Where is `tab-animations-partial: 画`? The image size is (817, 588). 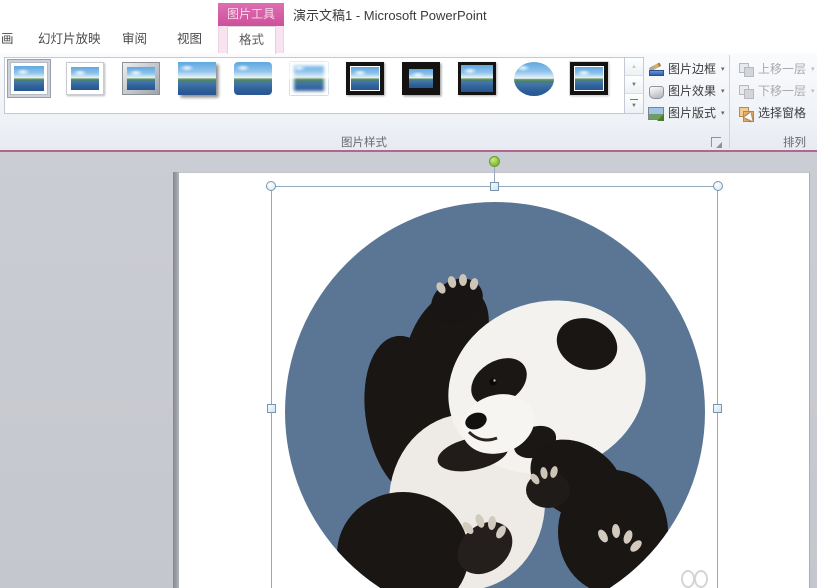
tab-animations-partial: 画 is located at coordinates (7, 39).